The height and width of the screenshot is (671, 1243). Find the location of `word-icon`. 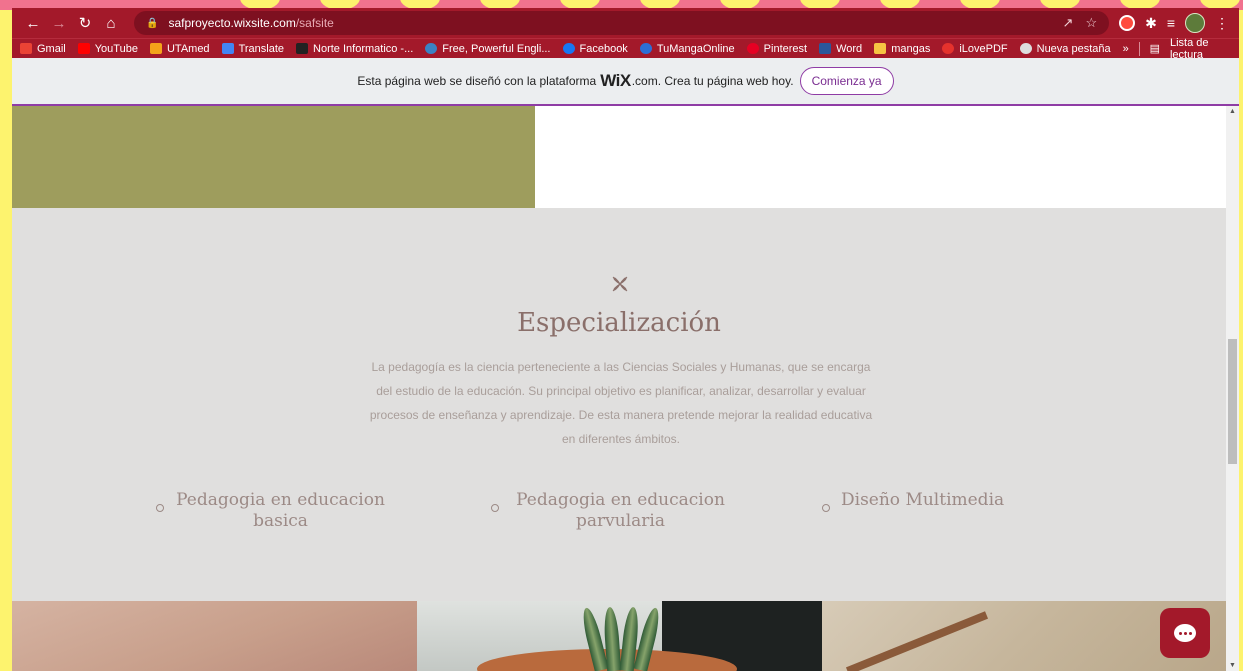

word-icon is located at coordinates (825, 48).